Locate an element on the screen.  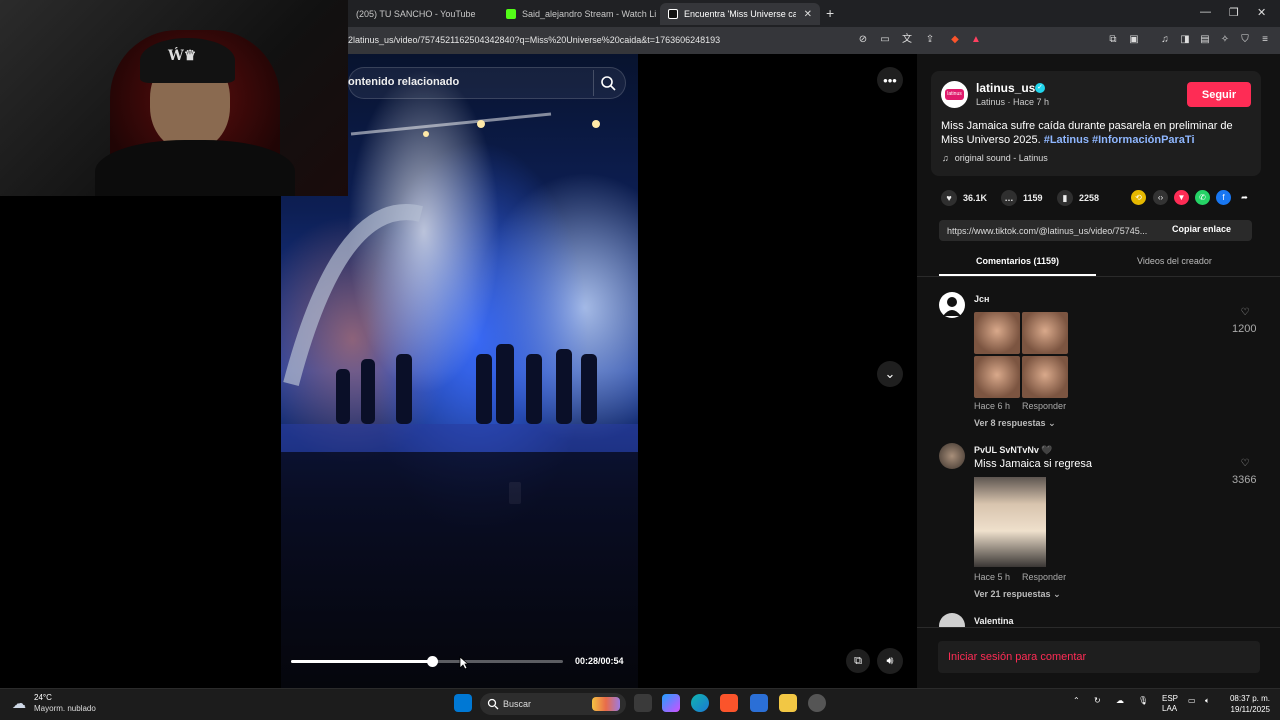
comment-button: … 1159 is located at coordinates (1022, 198).